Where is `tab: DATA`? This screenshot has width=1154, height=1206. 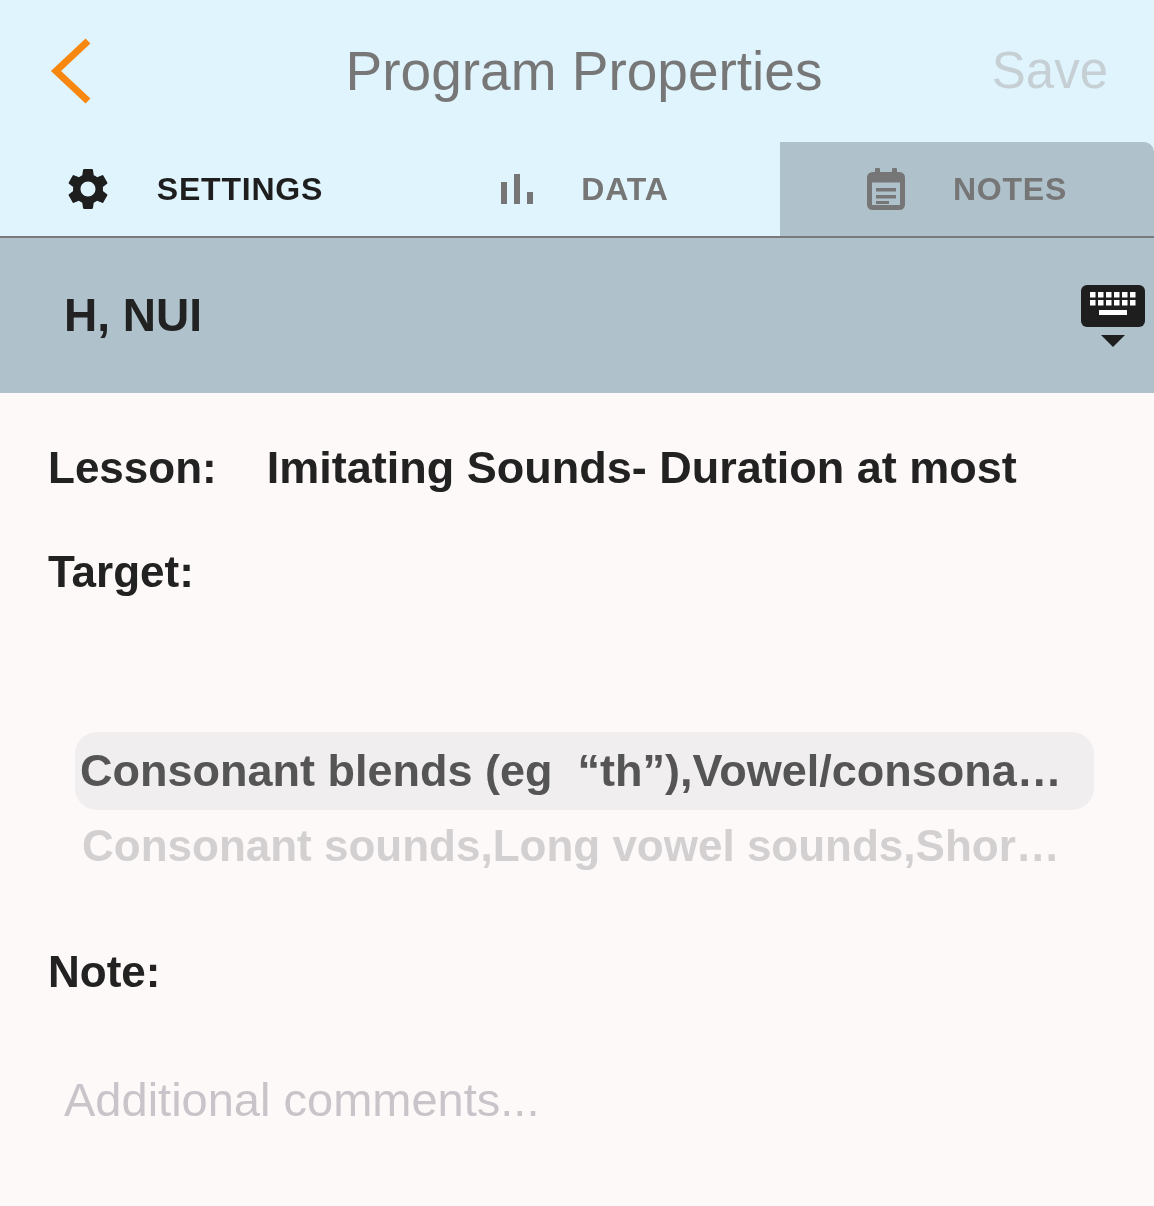
tab: DATA is located at coordinates (585, 189).